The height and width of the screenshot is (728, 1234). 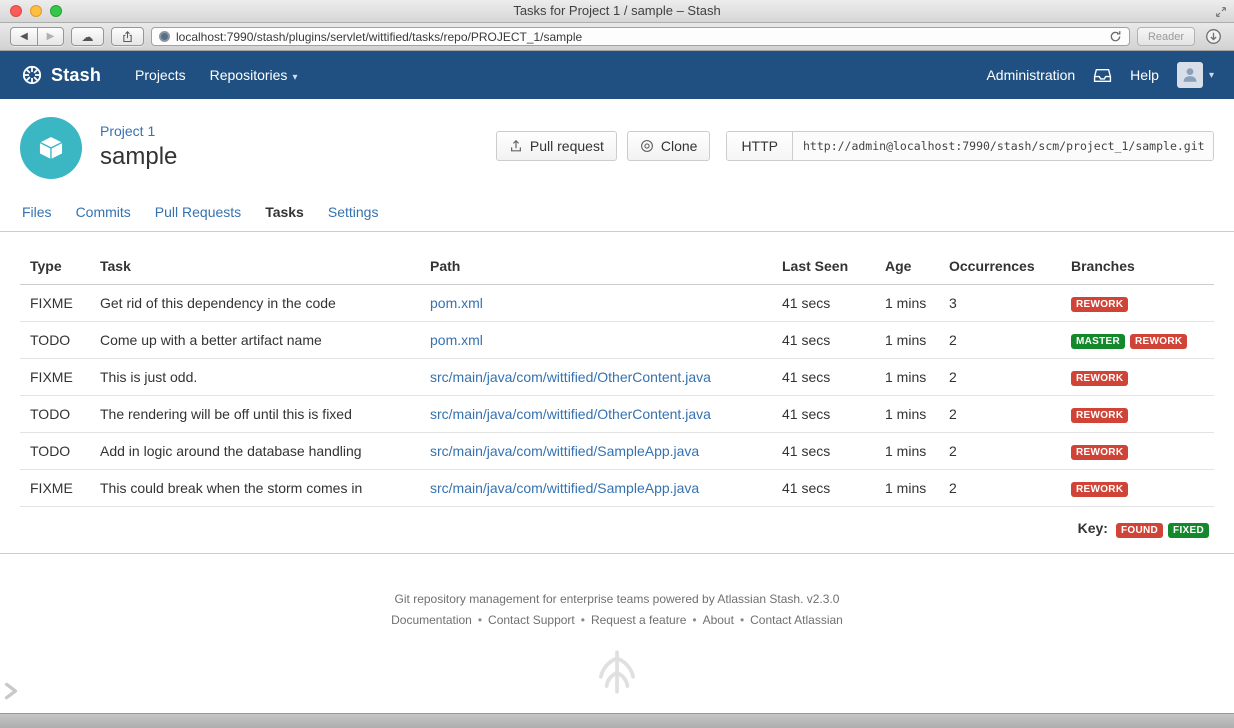 I want to click on task-type: TODO, so click(x=55, y=414).